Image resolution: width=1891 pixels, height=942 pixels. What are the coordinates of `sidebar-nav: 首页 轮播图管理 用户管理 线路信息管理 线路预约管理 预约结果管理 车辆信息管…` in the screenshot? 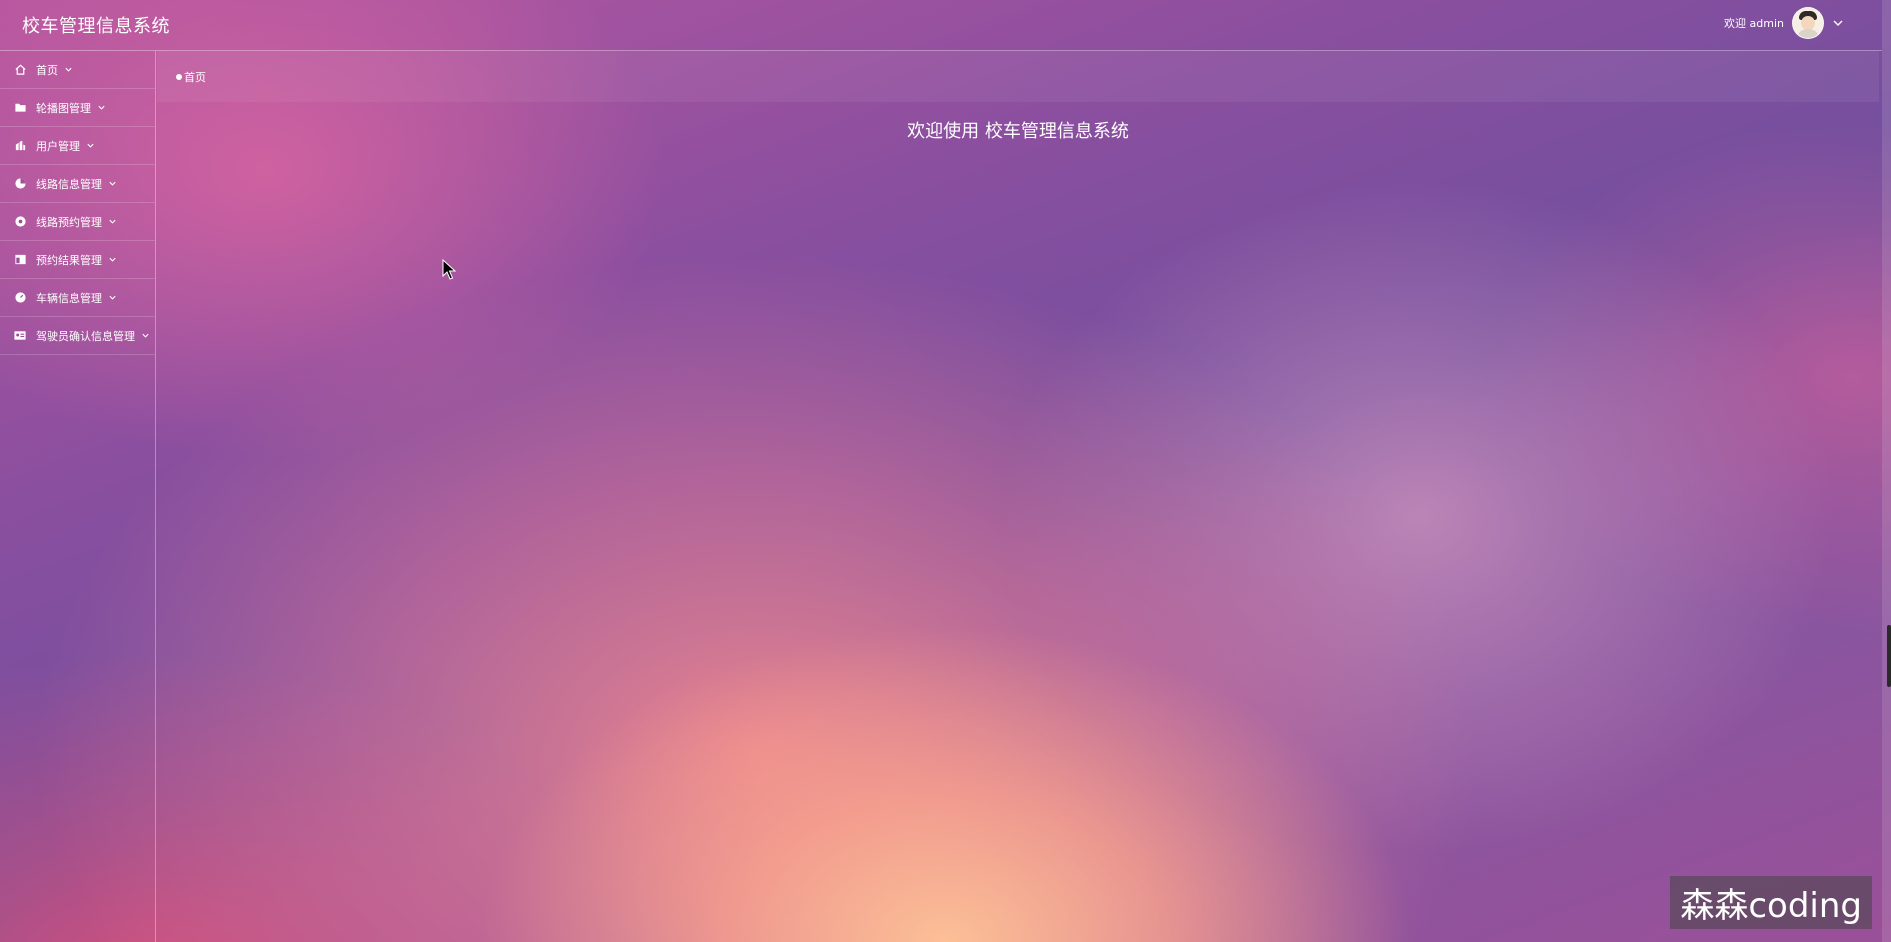 It's located at (78, 496).